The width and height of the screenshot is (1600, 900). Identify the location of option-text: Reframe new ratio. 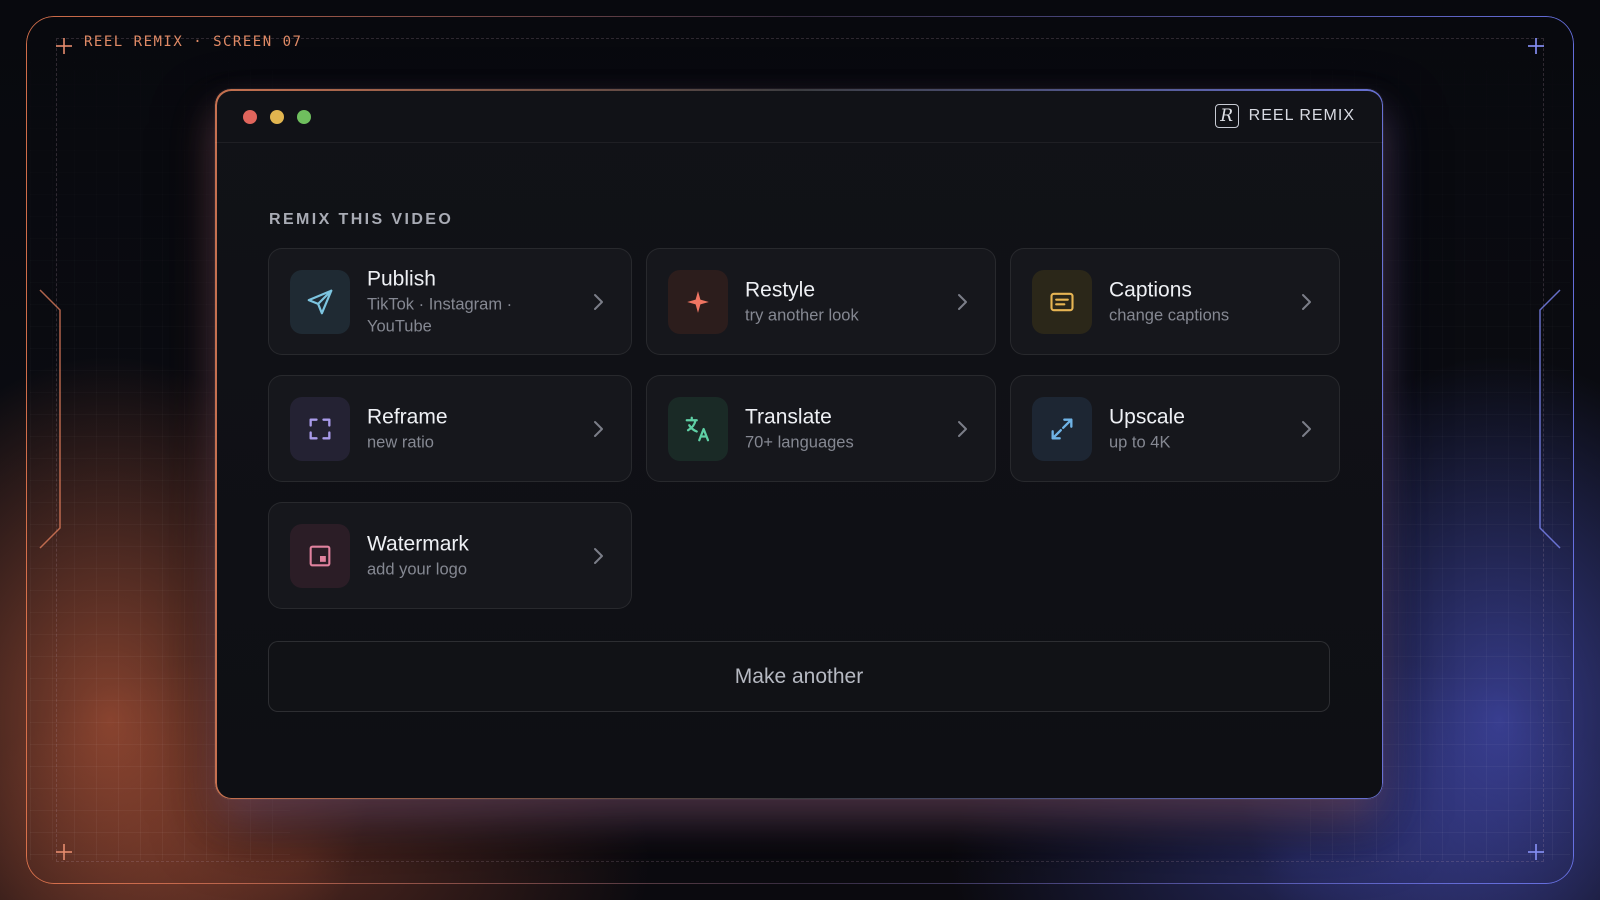
(472, 428).